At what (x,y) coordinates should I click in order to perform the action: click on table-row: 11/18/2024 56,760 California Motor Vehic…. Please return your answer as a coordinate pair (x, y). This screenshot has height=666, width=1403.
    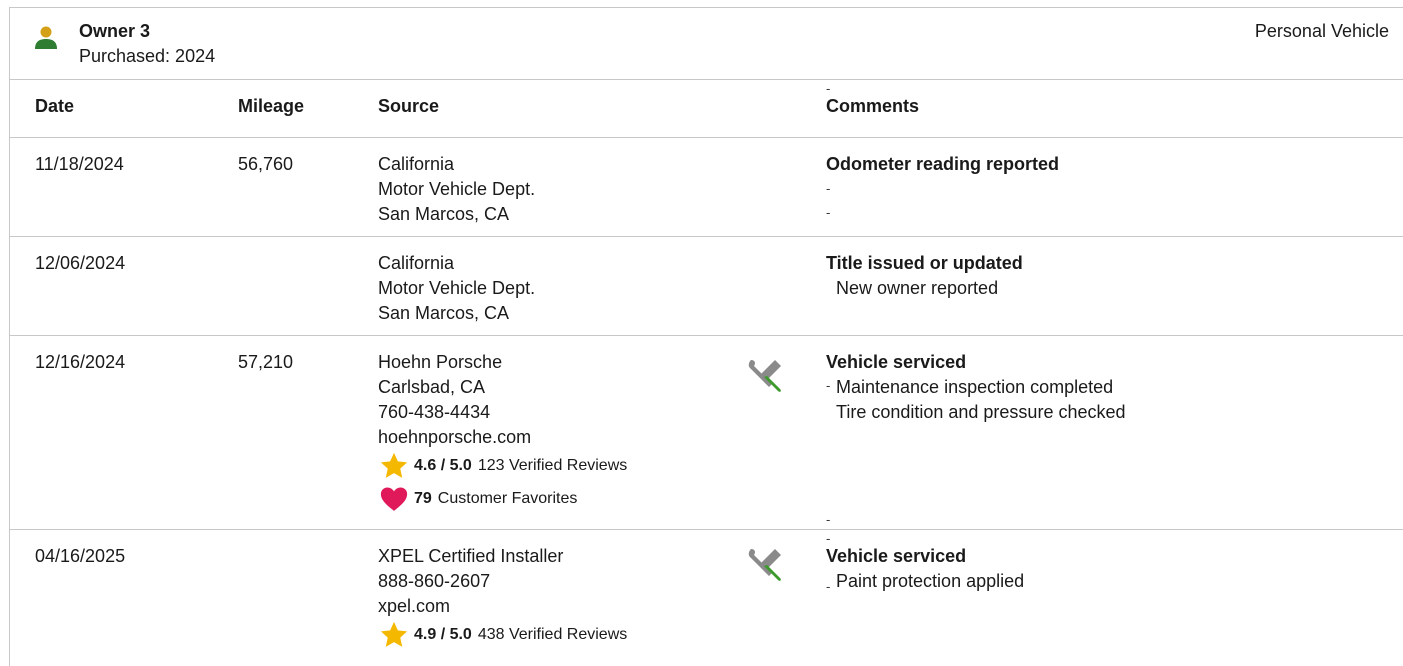
    Looking at the image, I should click on (706, 187).